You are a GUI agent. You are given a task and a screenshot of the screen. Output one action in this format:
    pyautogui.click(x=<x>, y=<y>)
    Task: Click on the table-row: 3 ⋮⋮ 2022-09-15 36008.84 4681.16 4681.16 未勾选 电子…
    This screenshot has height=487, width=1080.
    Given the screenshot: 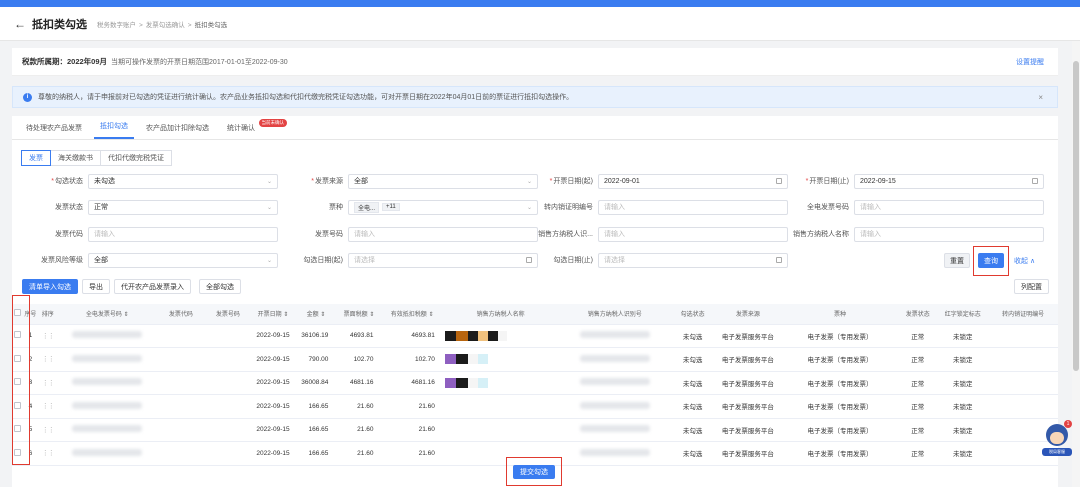 What is the action you would take?
    pyautogui.click(x=535, y=383)
    